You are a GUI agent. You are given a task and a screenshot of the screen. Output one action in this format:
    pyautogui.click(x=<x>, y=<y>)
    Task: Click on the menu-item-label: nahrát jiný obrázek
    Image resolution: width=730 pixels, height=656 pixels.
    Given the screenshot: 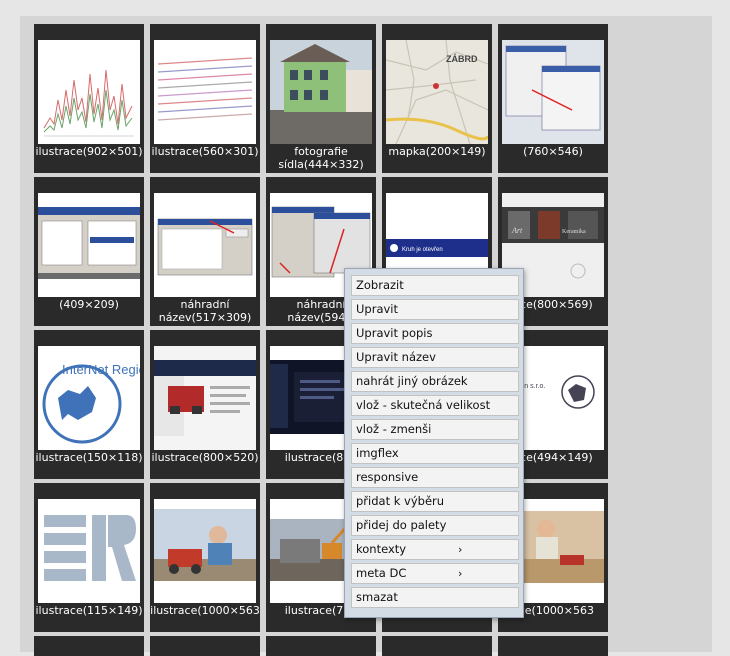 What is the action you would take?
    pyautogui.click(x=412, y=381)
    